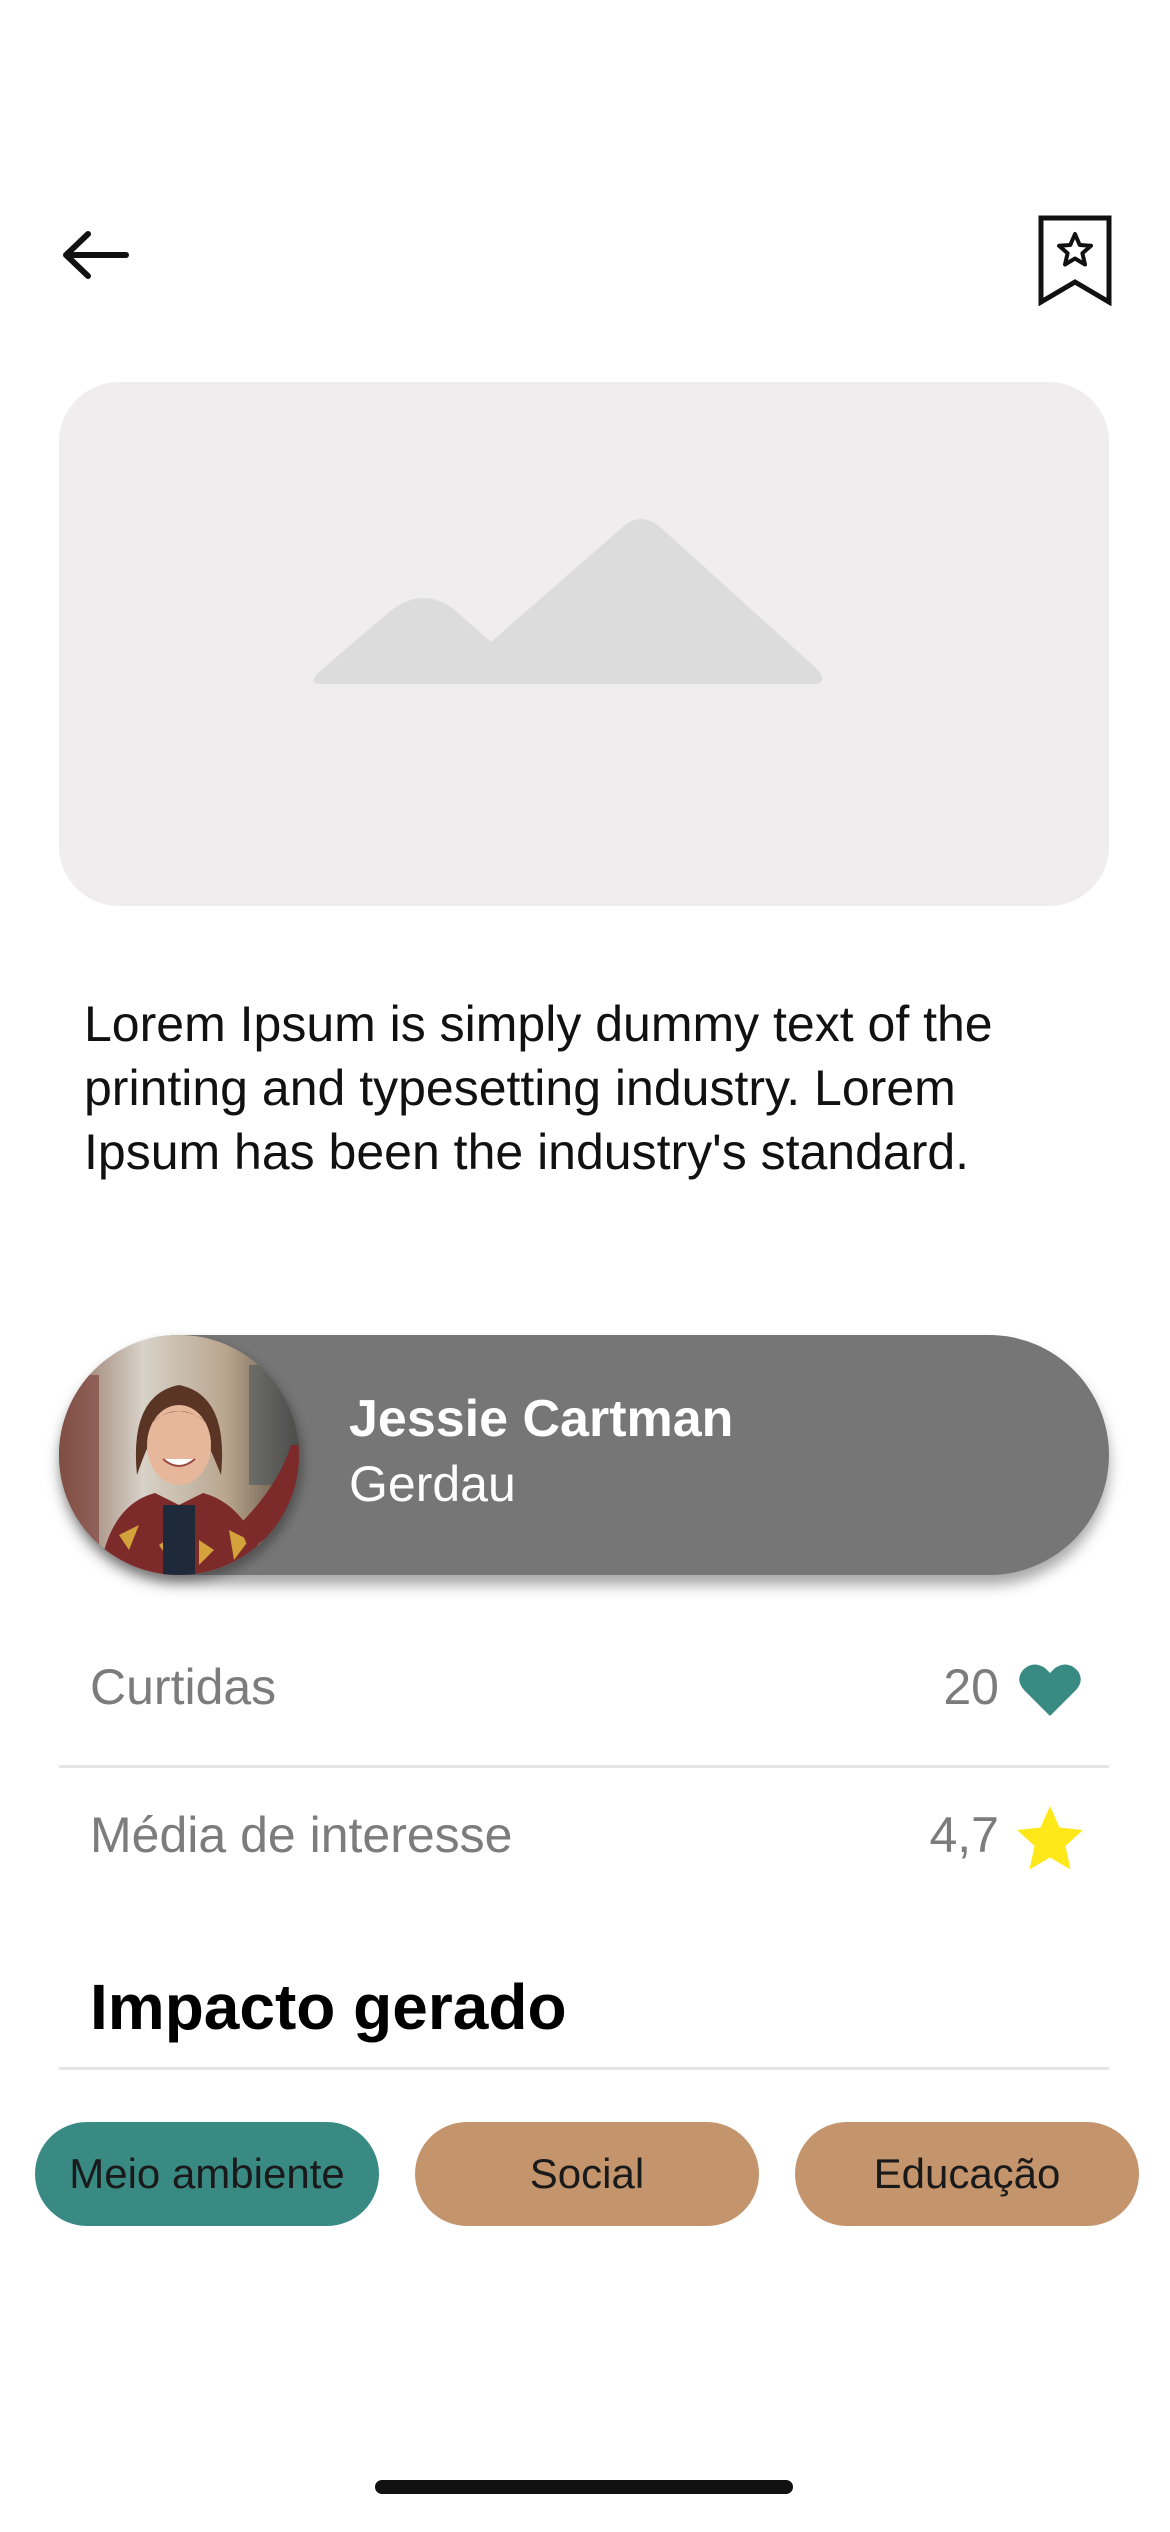 The height and width of the screenshot is (2532, 1170). What do you see at coordinates (541, 1419) in the screenshot?
I see `author-name: Jessie Cartman` at bounding box center [541, 1419].